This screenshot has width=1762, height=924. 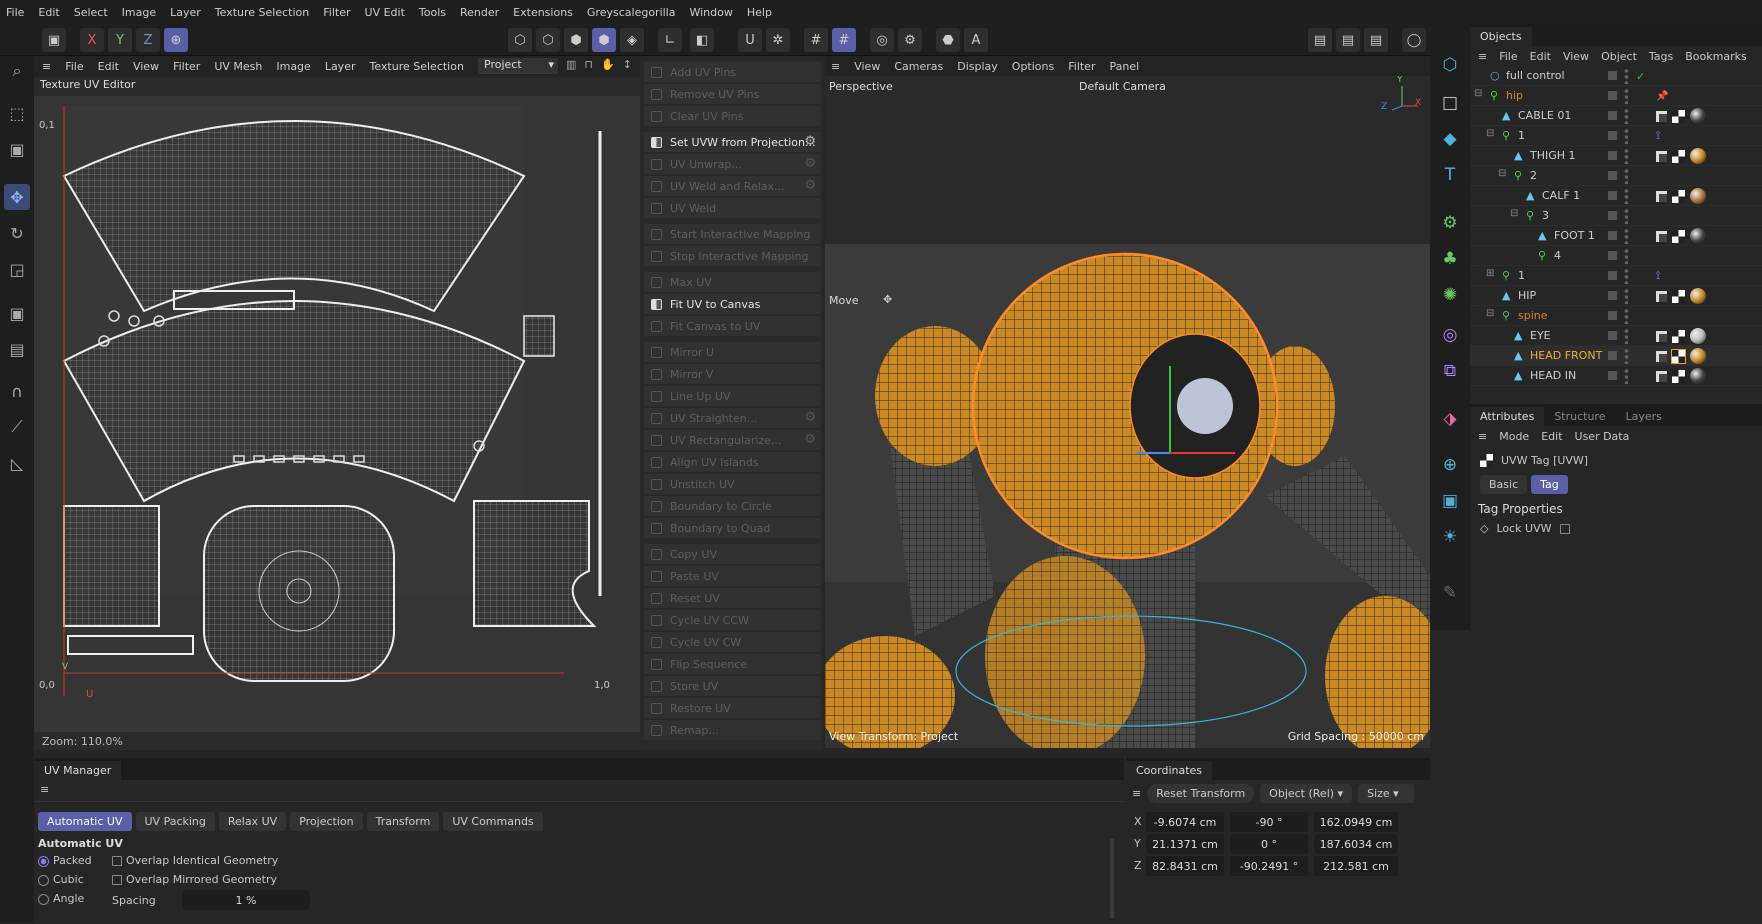 I want to click on mode-cubic: Cubic, so click(x=61, y=879).